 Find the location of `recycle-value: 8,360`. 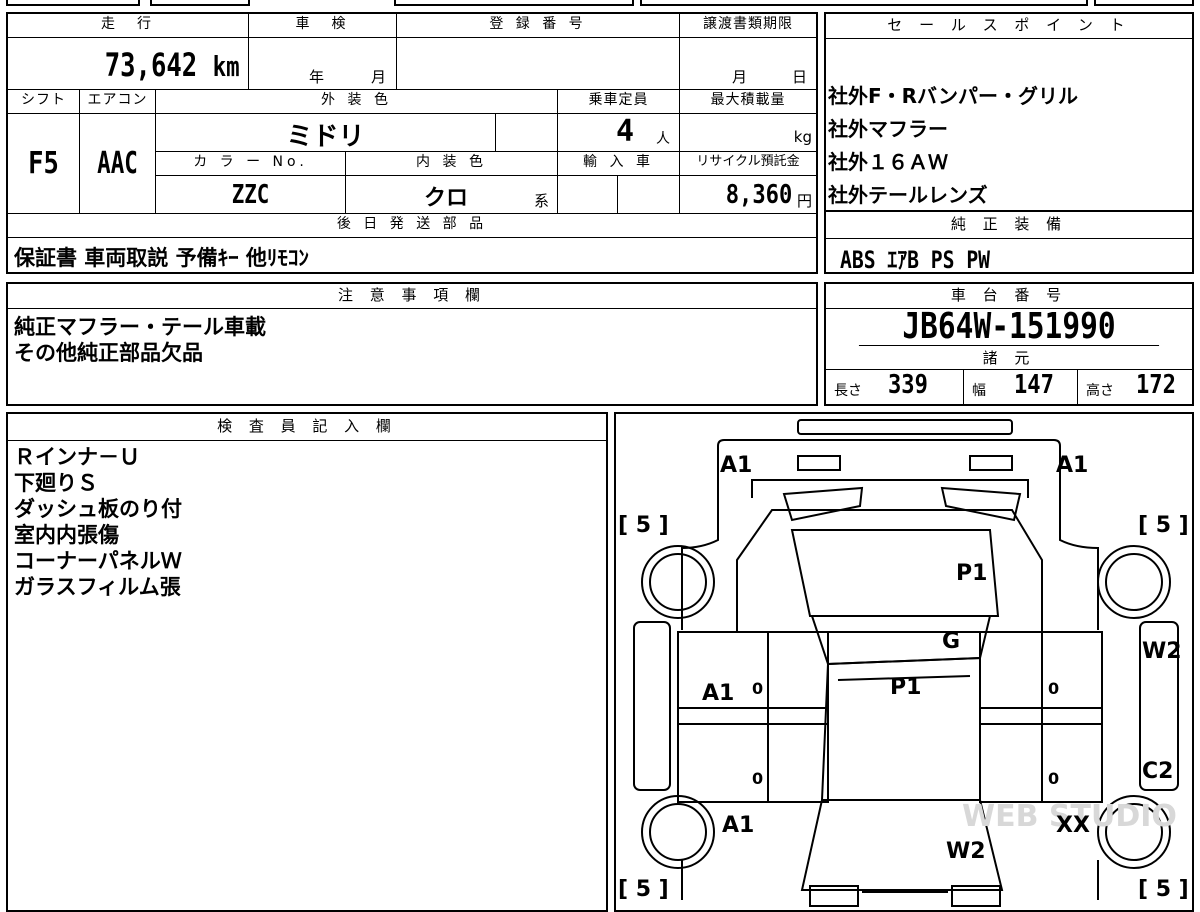

recycle-value: 8,360 is located at coordinates (758, 195).